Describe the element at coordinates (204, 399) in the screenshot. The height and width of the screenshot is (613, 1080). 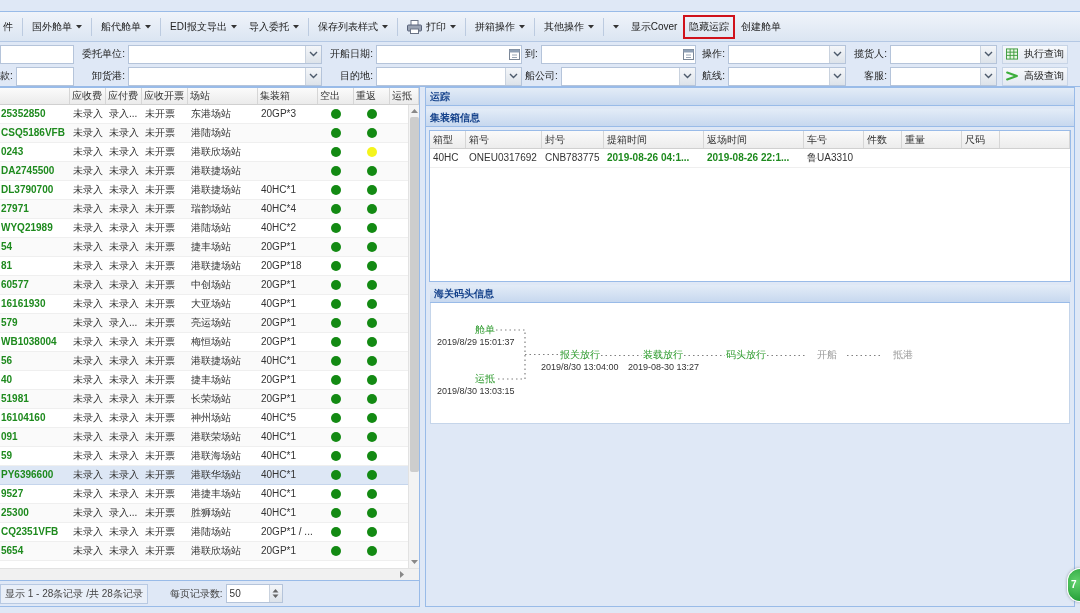
I see `table-row: 51981 未录入 未录入 未开票 长荣场站 20GP*1` at that location.